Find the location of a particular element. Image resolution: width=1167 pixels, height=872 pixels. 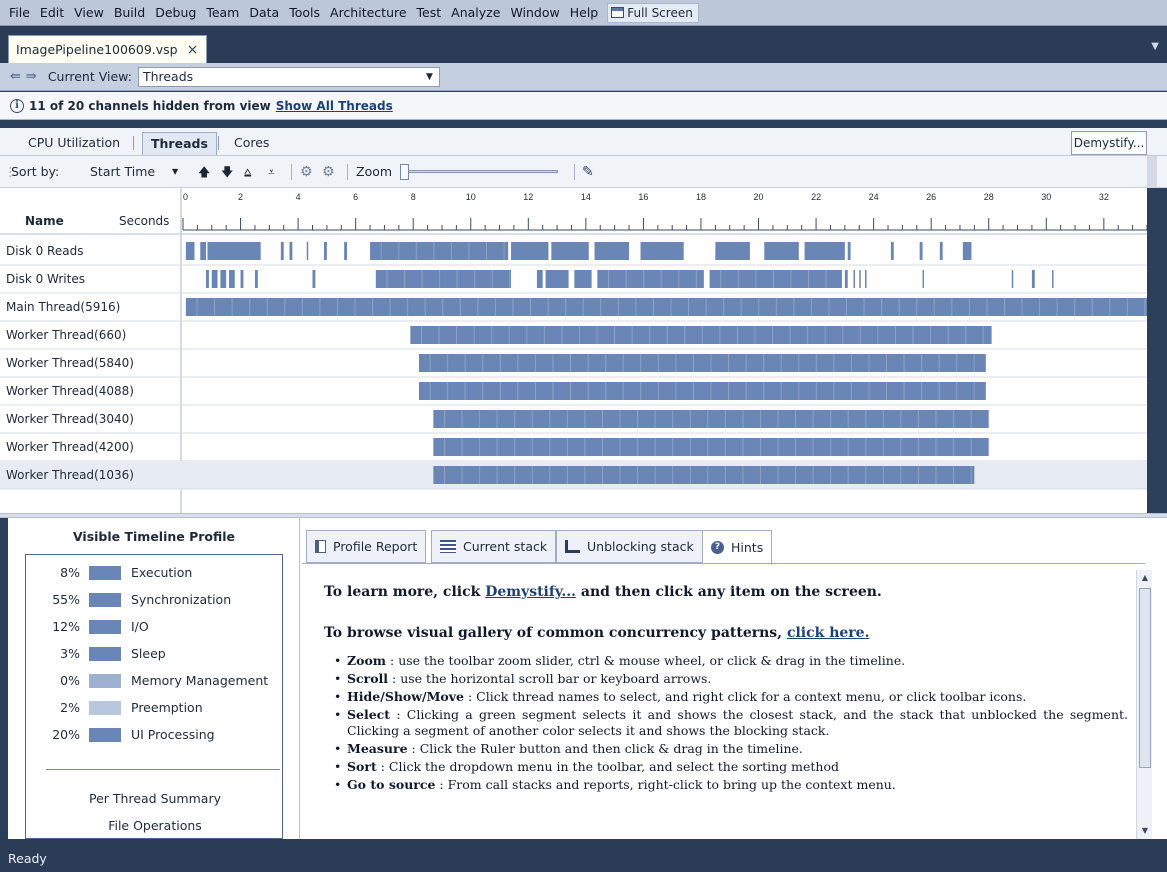

move-down-icon: 🡇 is located at coordinates (227, 172).